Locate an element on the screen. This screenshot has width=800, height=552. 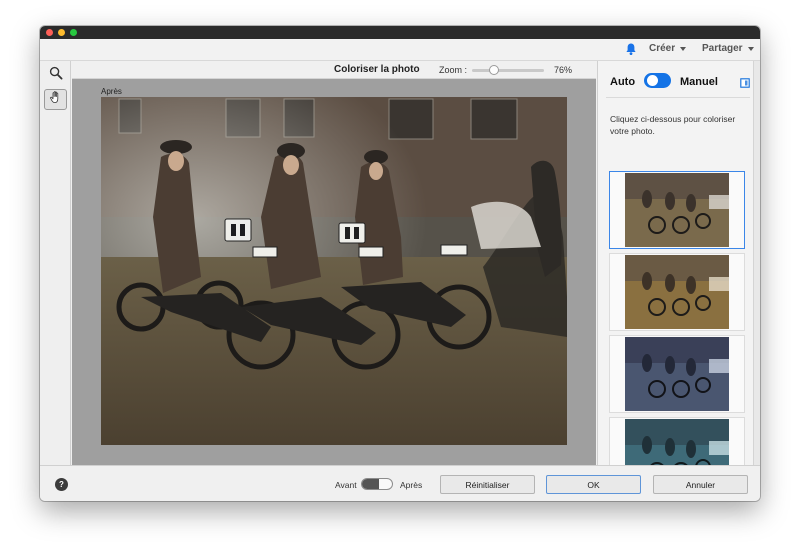
share-menu: Partager is located at coordinates (728, 48).